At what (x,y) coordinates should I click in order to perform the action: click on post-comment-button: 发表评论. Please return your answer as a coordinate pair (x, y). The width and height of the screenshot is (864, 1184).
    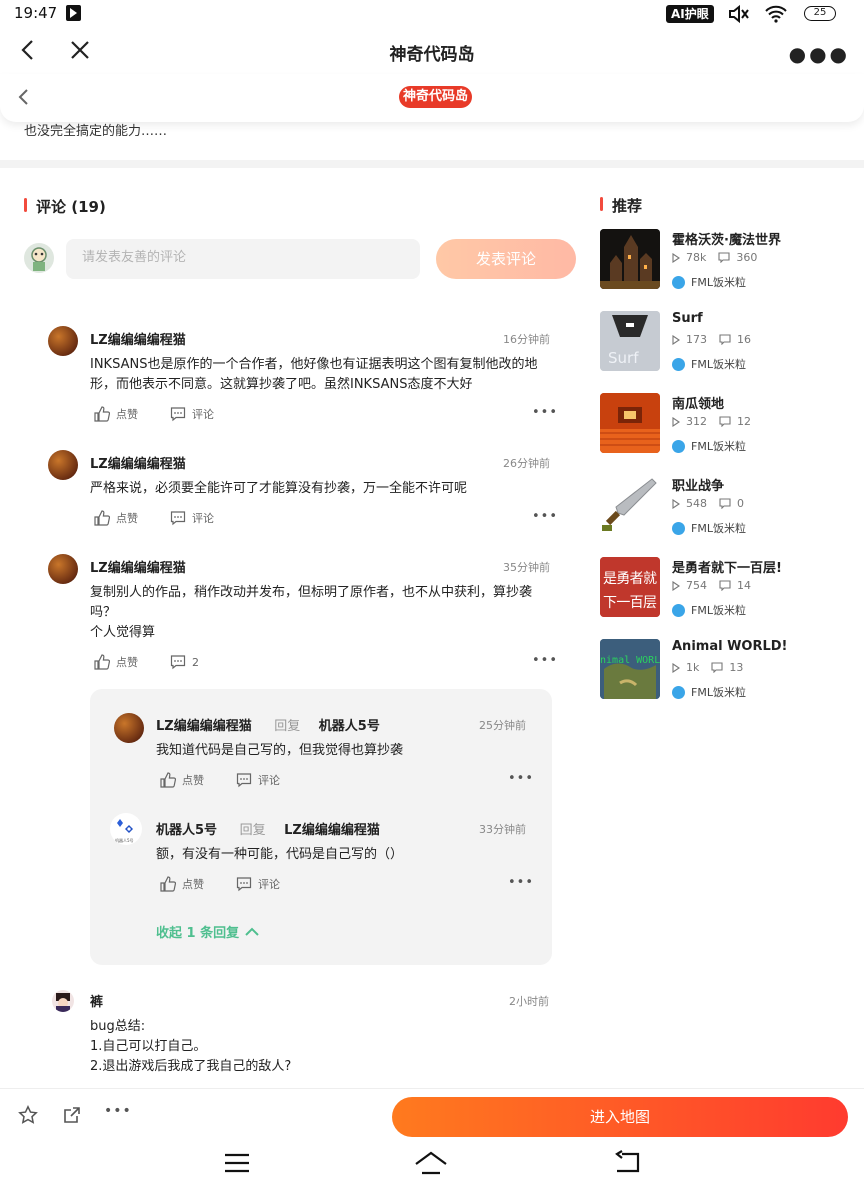
    Looking at the image, I should click on (506, 259).